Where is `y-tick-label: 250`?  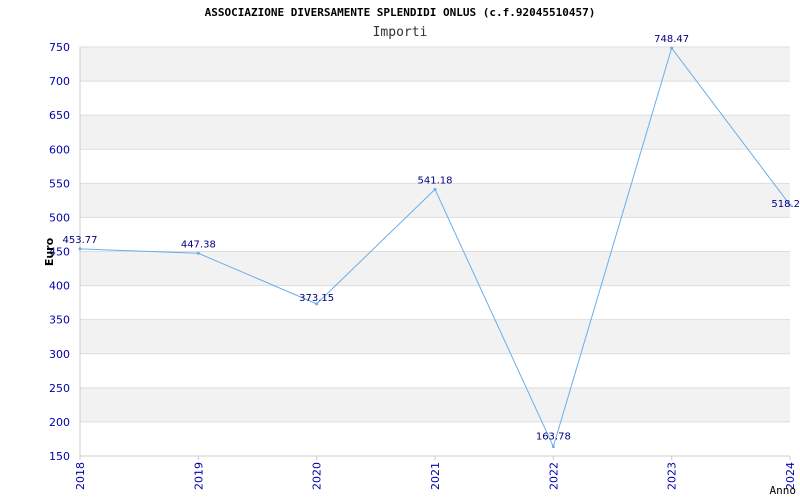 y-tick-label: 250 is located at coordinates (59, 388).